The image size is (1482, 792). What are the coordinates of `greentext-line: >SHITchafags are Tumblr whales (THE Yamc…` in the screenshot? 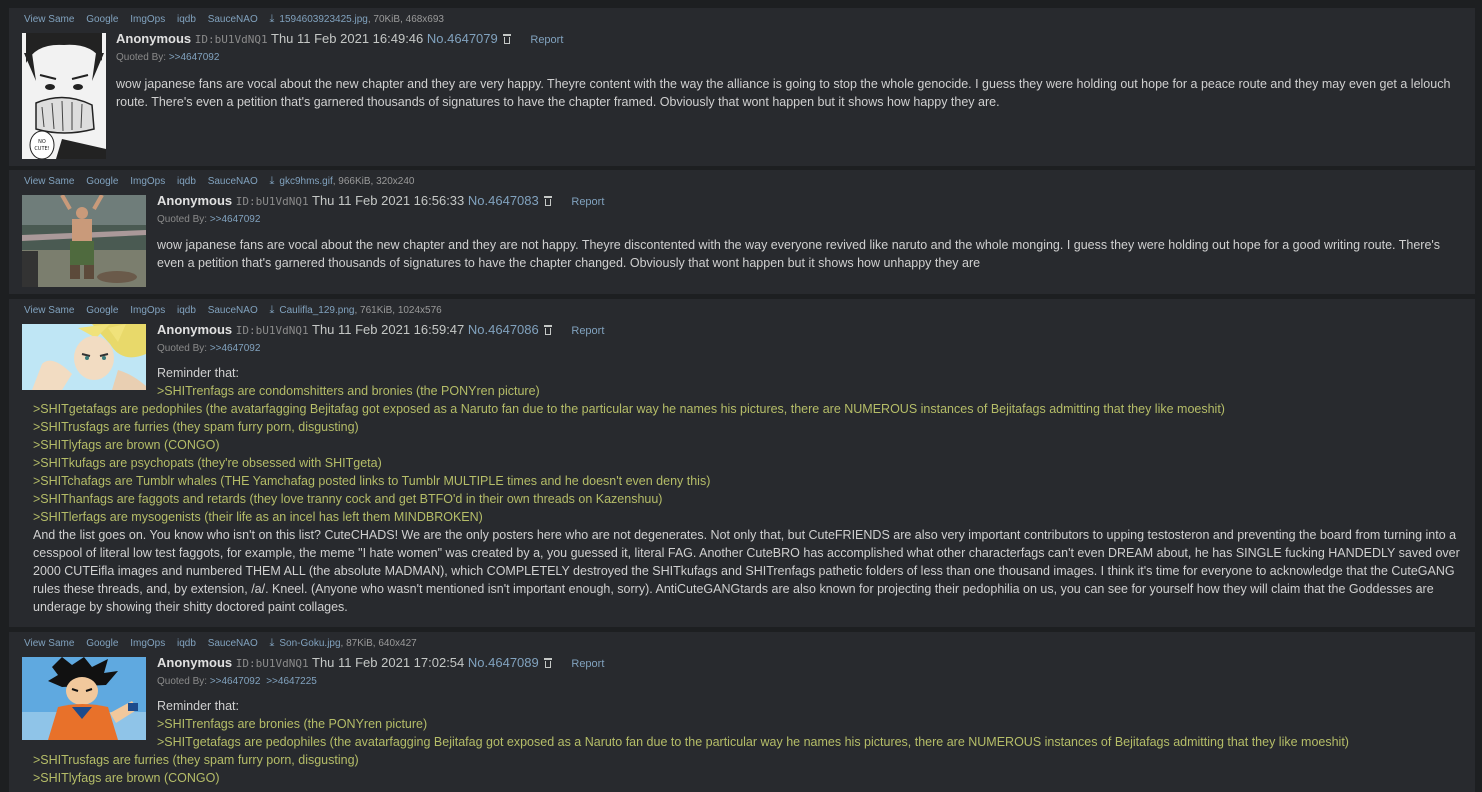 It's located at (372, 481).